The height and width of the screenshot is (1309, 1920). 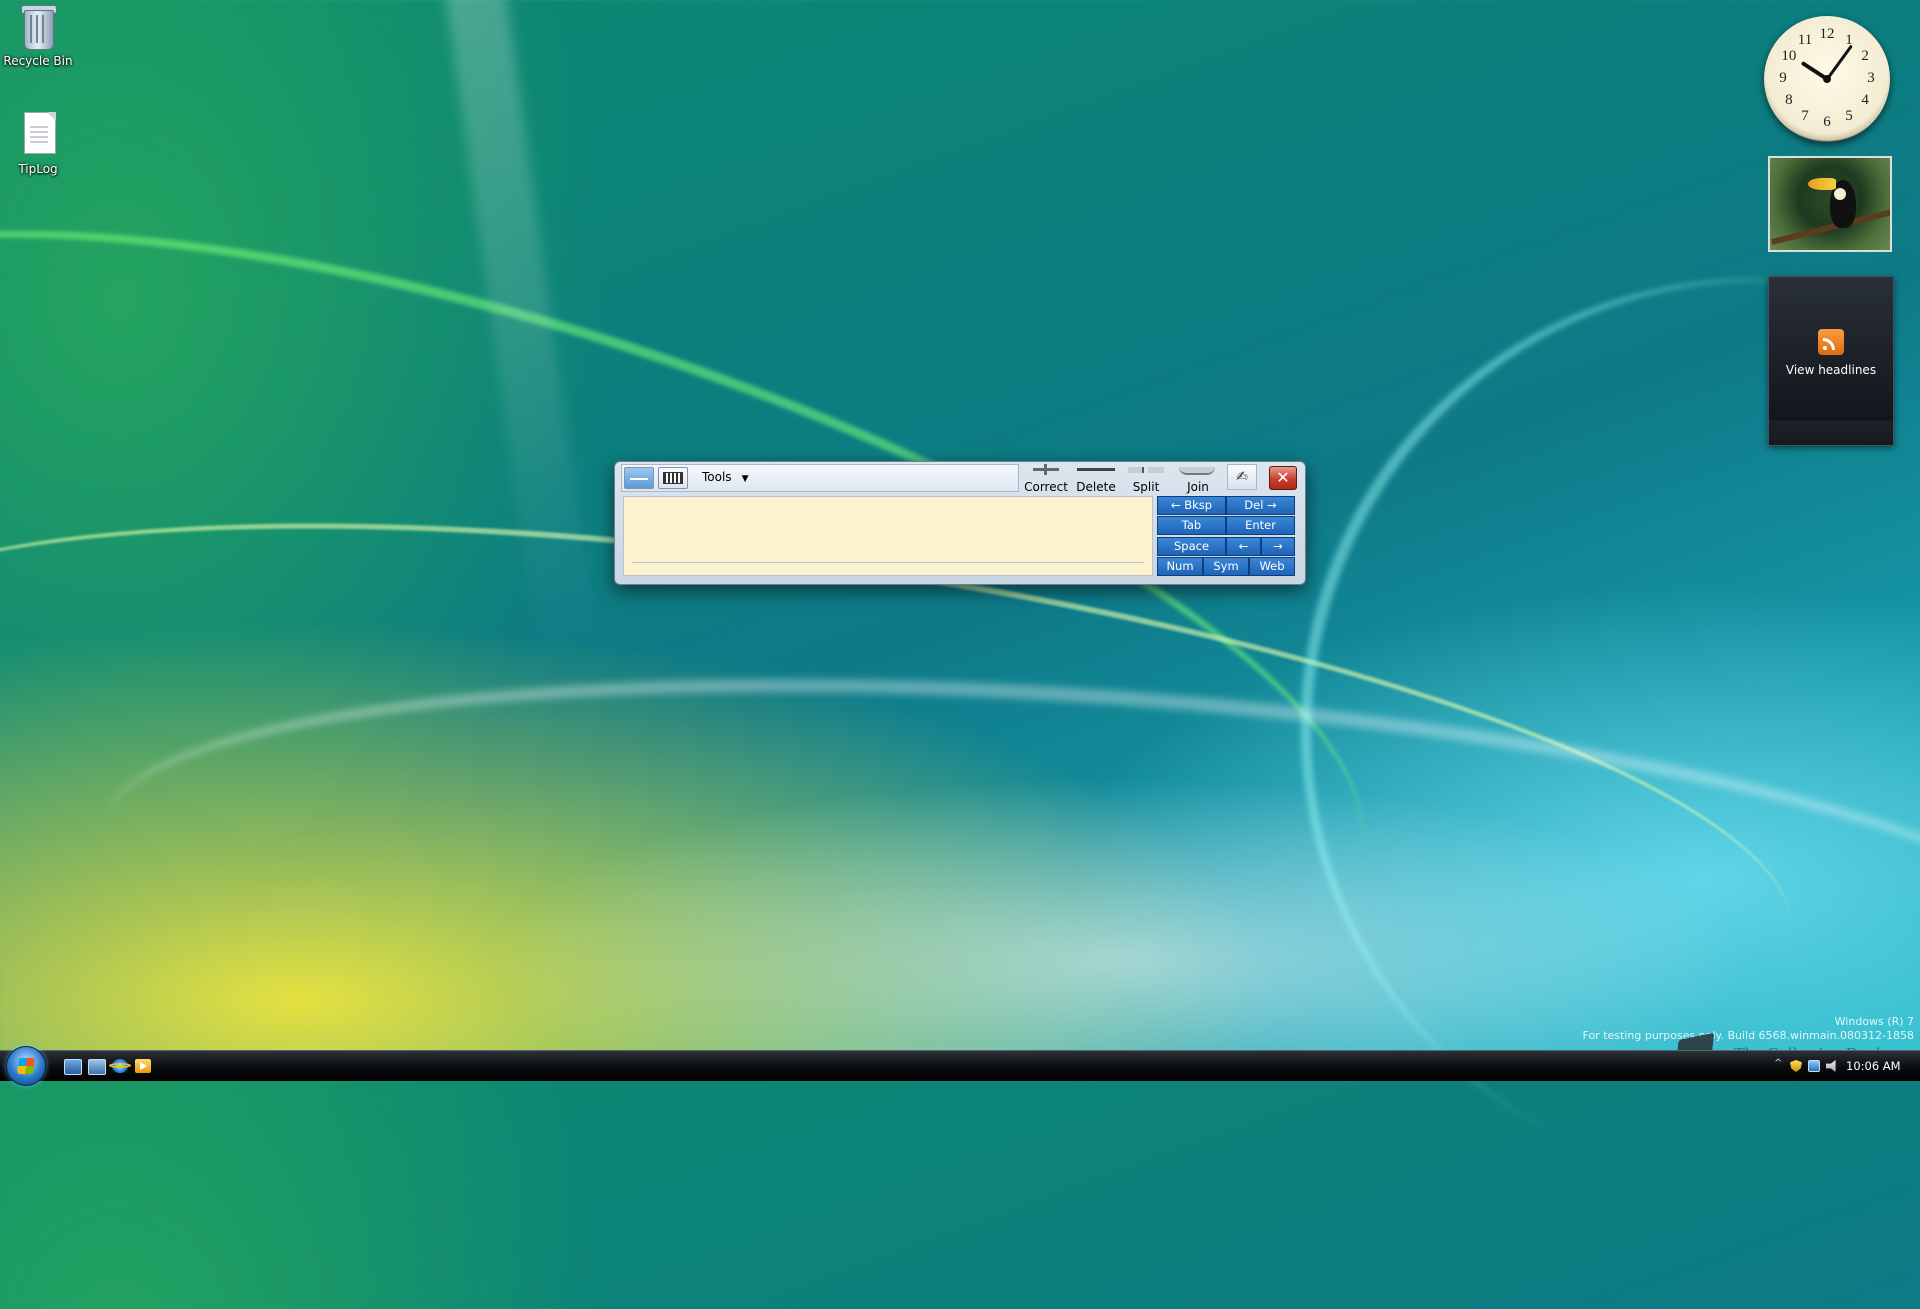 What do you see at coordinates (1831, 370) in the screenshot?
I see `feed-label: View headlines` at bounding box center [1831, 370].